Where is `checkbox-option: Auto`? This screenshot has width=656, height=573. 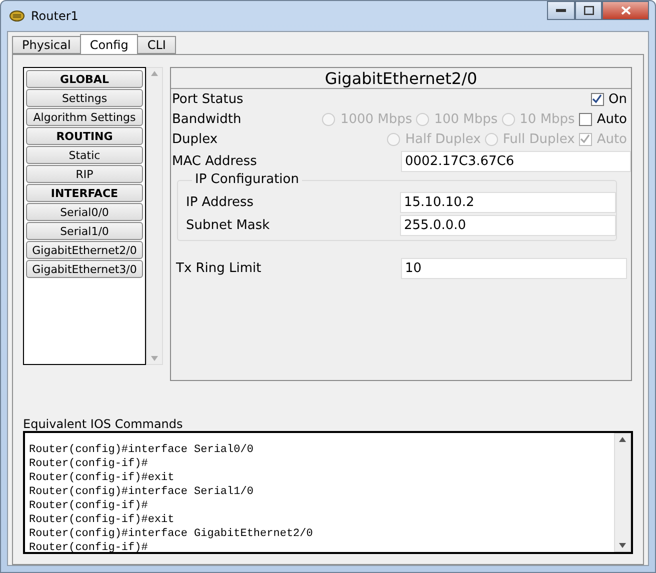 checkbox-option: Auto is located at coordinates (602, 119).